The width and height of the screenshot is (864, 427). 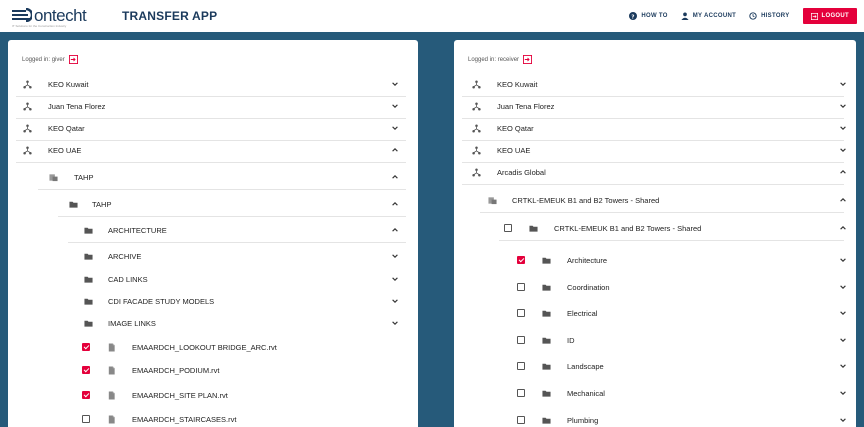 I want to click on history-icon, so click(x=753, y=16).